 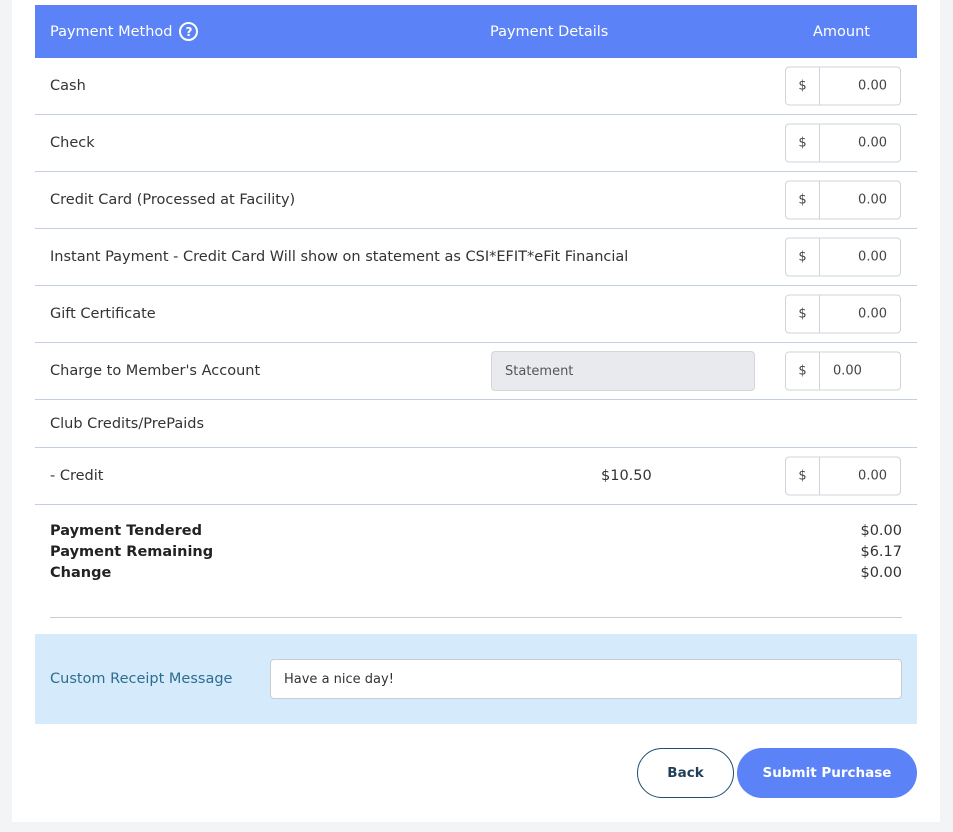 I want to click on header-payment-method: Payment Method ?, so click(x=124, y=31).